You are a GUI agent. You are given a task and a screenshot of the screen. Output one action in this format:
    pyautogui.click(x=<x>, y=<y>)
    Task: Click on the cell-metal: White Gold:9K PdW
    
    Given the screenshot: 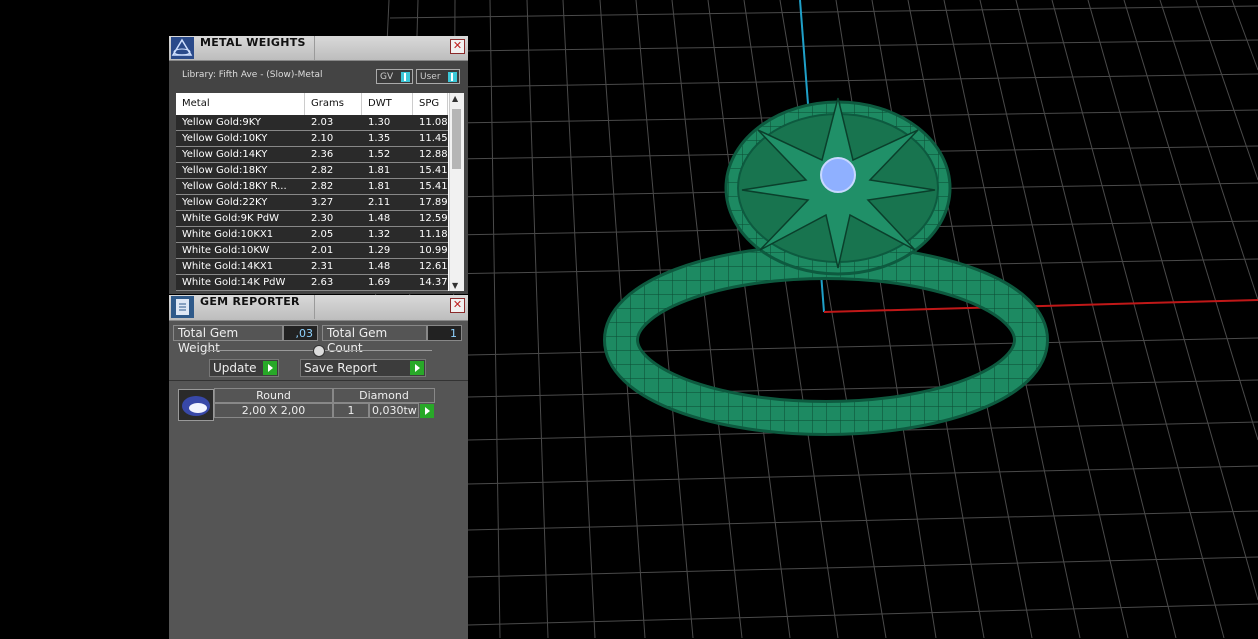 What is the action you would take?
    pyautogui.click(x=230, y=218)
    